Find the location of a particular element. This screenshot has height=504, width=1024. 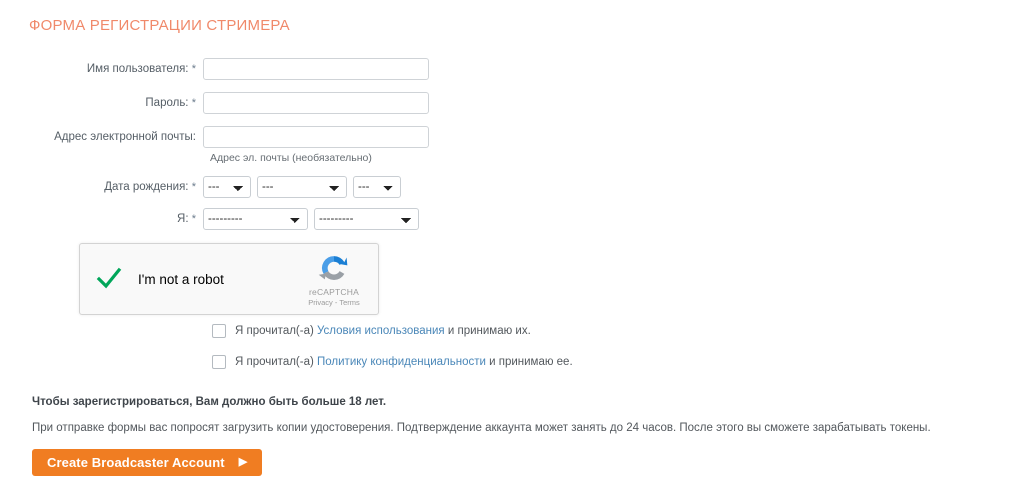

birthdate-month-select: --- is located at coordinates (302, 187).